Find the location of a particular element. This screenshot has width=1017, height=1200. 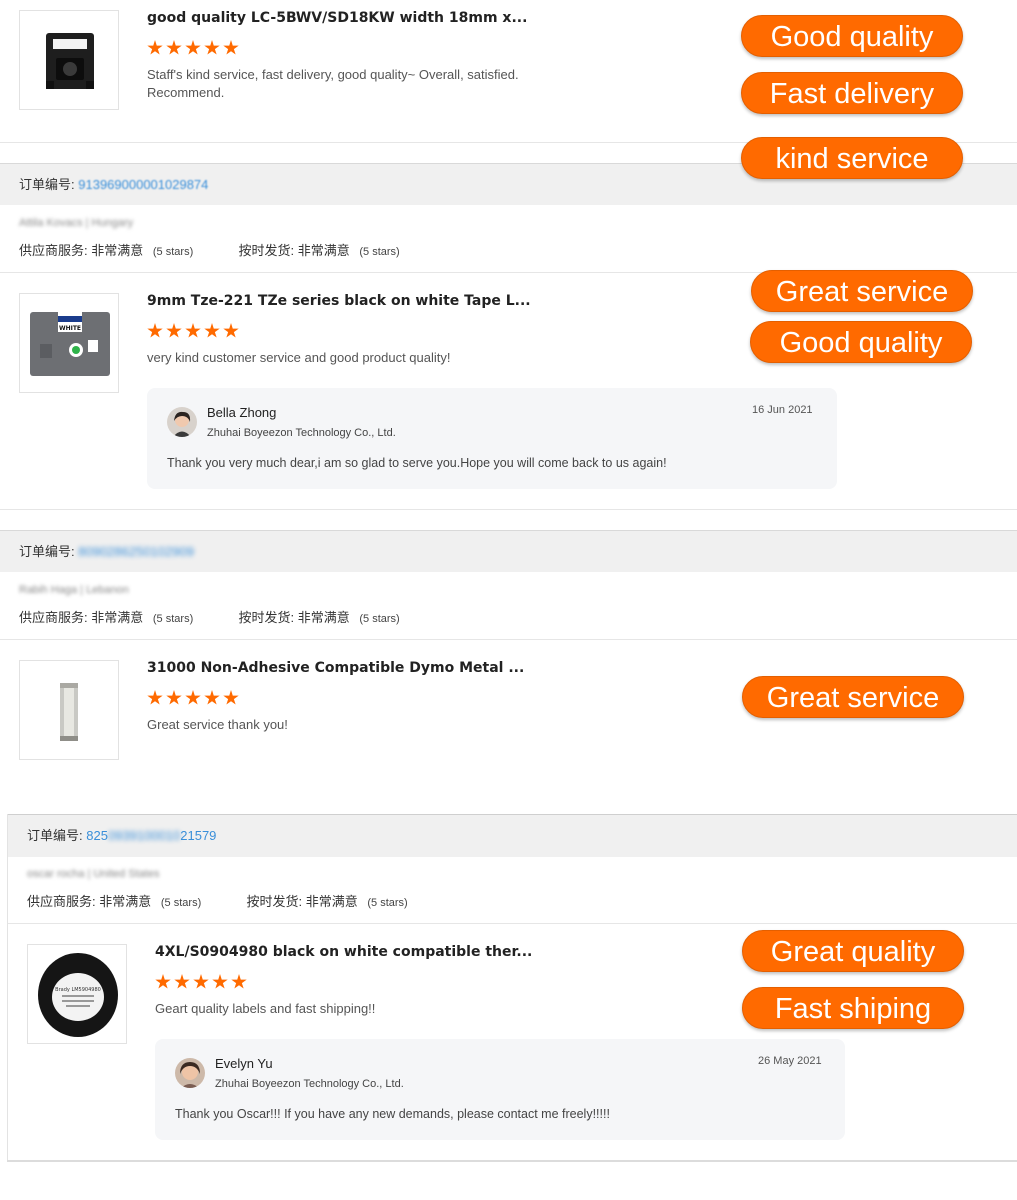

review-comment: Great service thank you! is located at coordinates (217, 724).